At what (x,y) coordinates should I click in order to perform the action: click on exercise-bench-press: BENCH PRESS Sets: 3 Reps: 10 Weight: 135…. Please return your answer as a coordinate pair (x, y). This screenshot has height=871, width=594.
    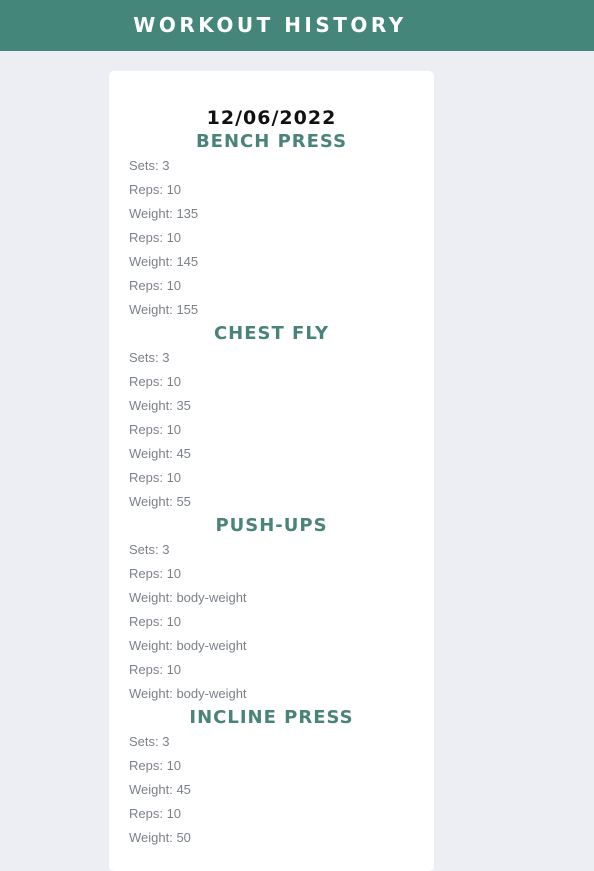
    Looking at the image, I should click on (271, 226).